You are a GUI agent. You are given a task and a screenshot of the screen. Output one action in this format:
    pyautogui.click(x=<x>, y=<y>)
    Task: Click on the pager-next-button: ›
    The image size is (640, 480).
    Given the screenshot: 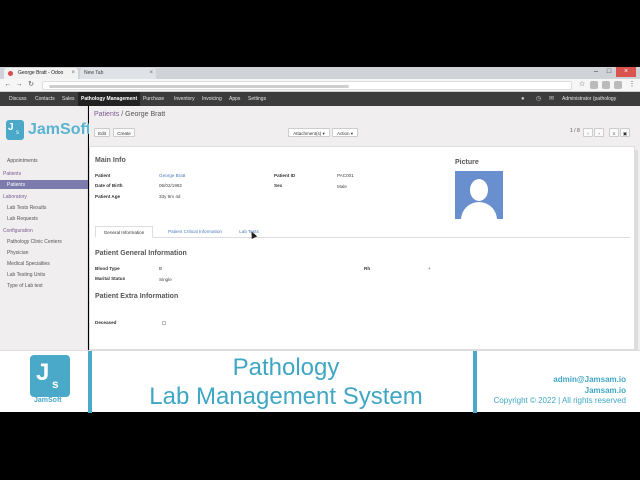 What is the action you would take?
    pyautogui.click(x=599, y=132)
    